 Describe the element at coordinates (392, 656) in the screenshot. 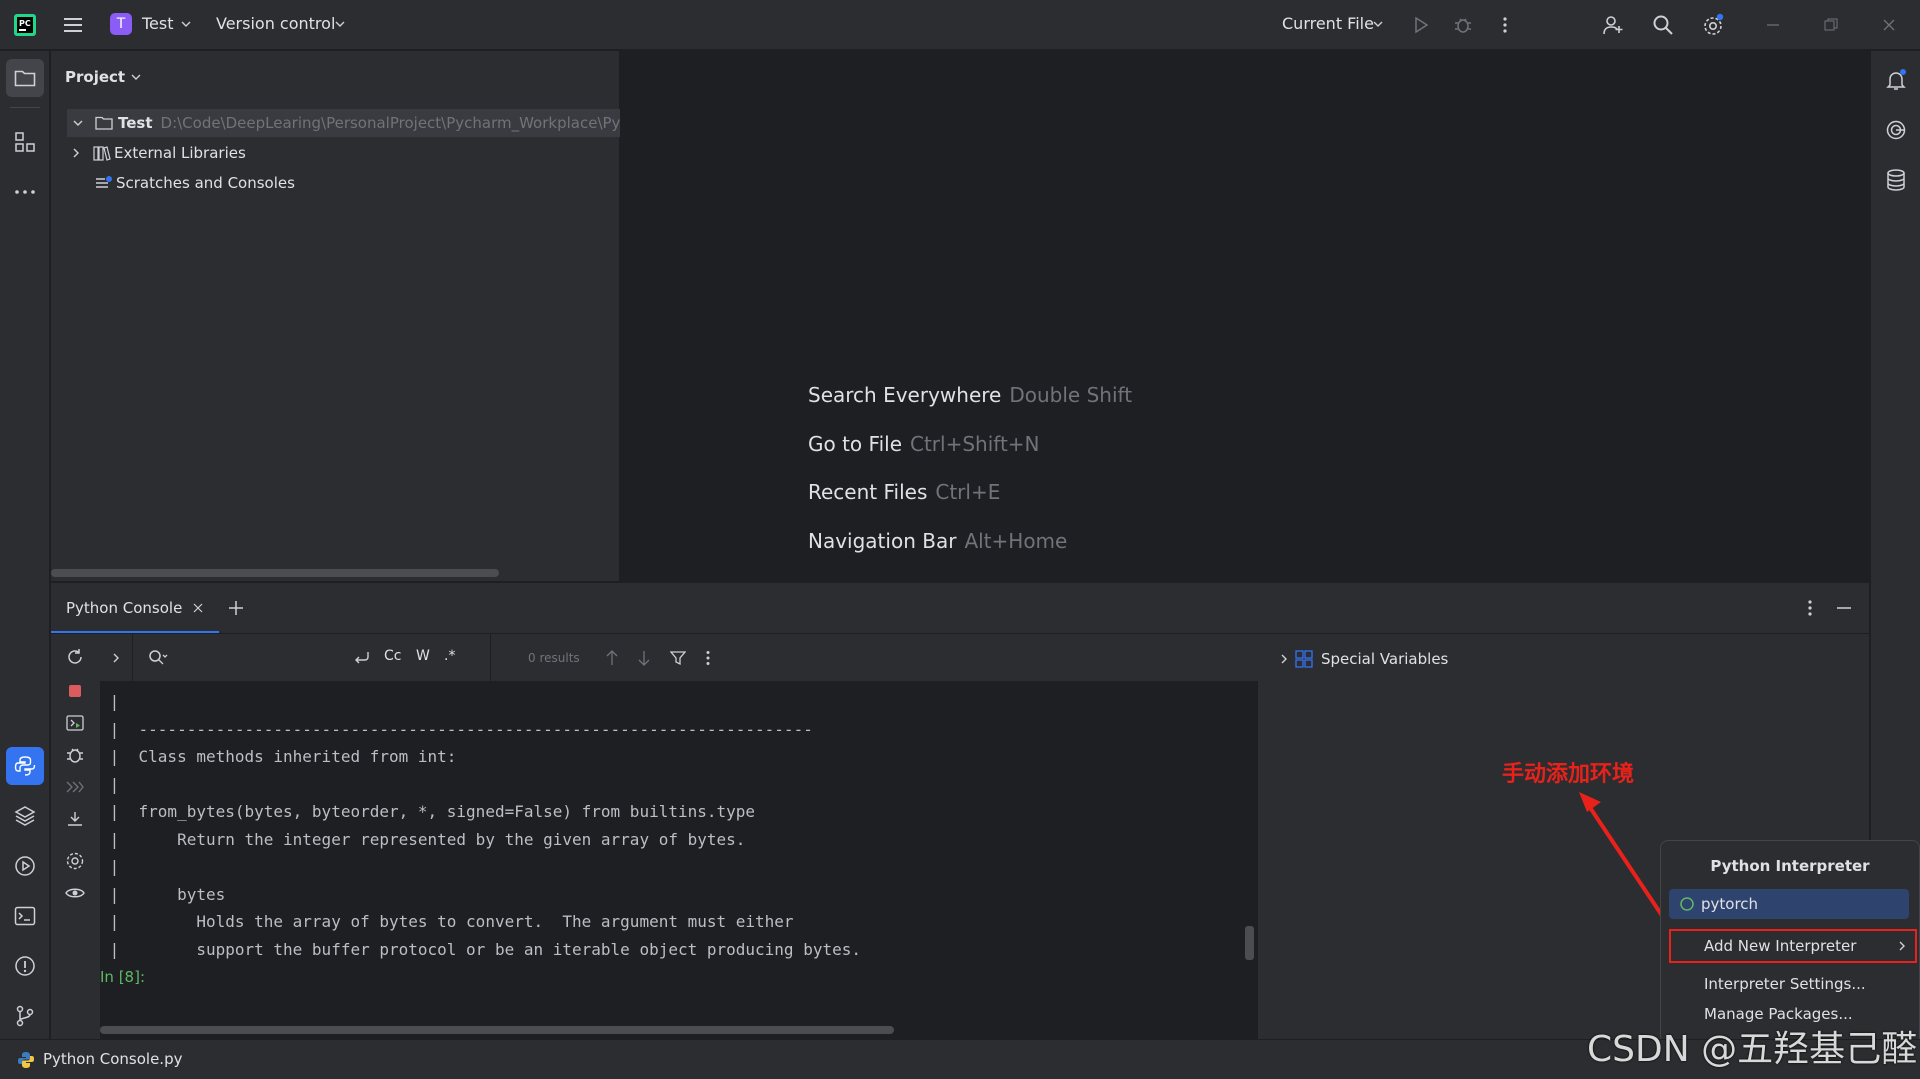

I see `match-case-toggle: Cc` at that location.